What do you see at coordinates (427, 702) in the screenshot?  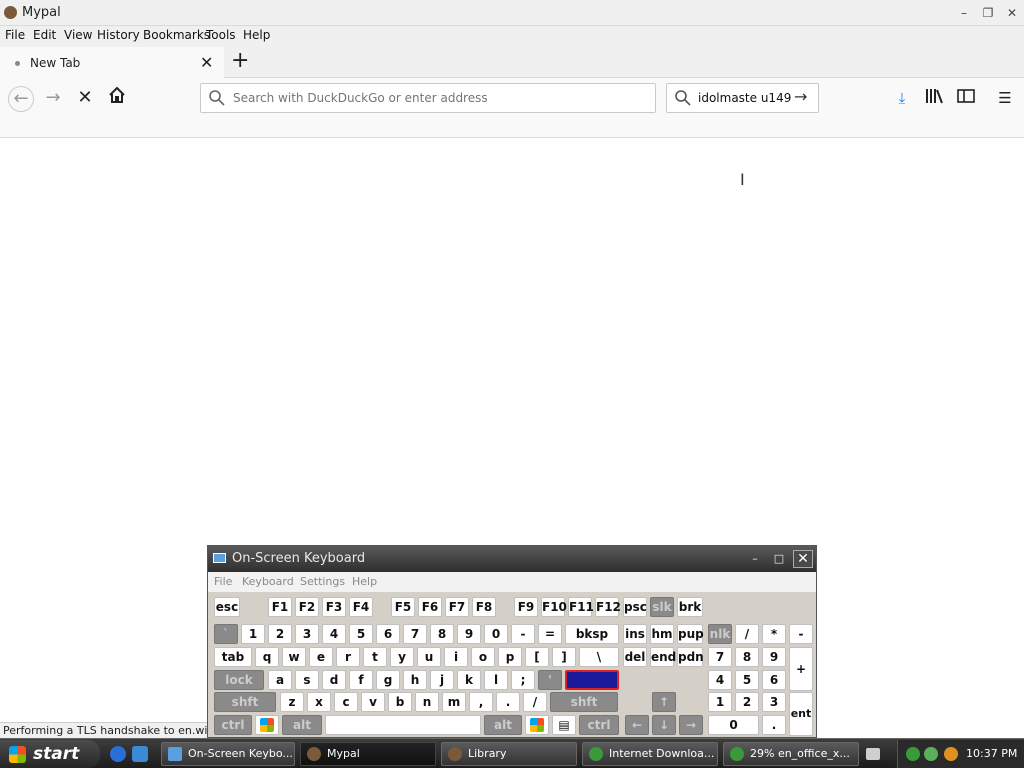 I see `key-n: n` at bounding box center [427, 702].